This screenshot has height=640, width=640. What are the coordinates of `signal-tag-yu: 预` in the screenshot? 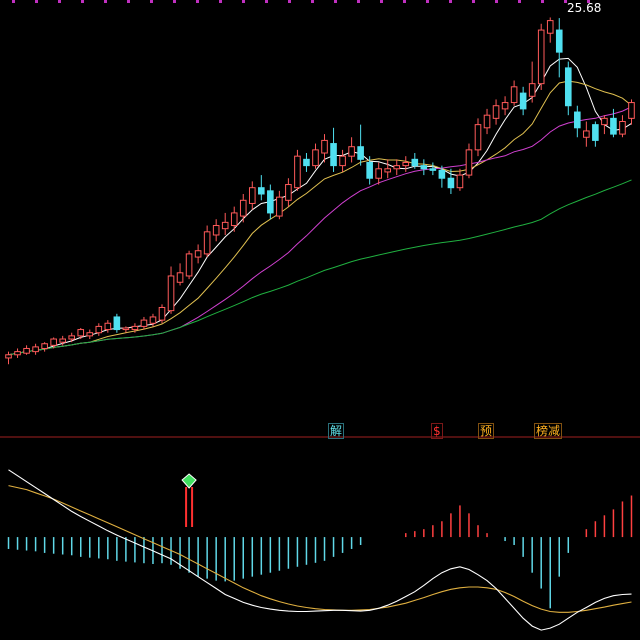 It's located at (486, 431).